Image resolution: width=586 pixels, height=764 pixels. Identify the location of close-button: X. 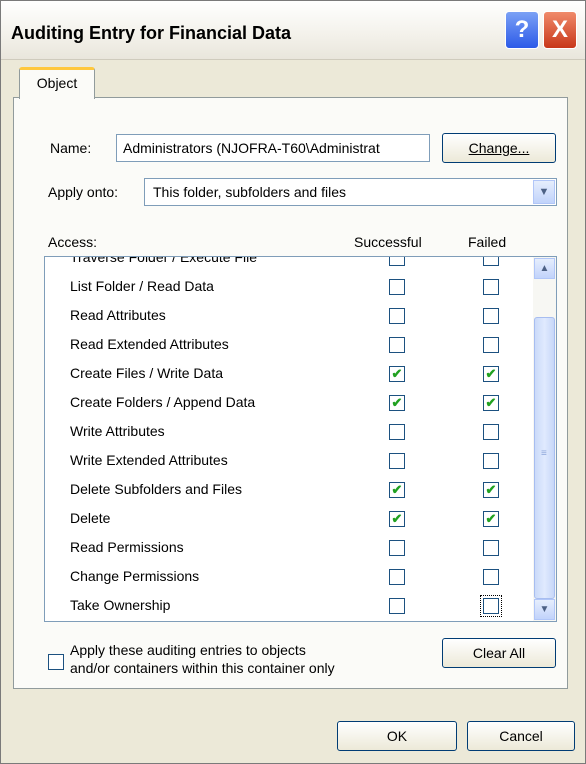
(560, 30).